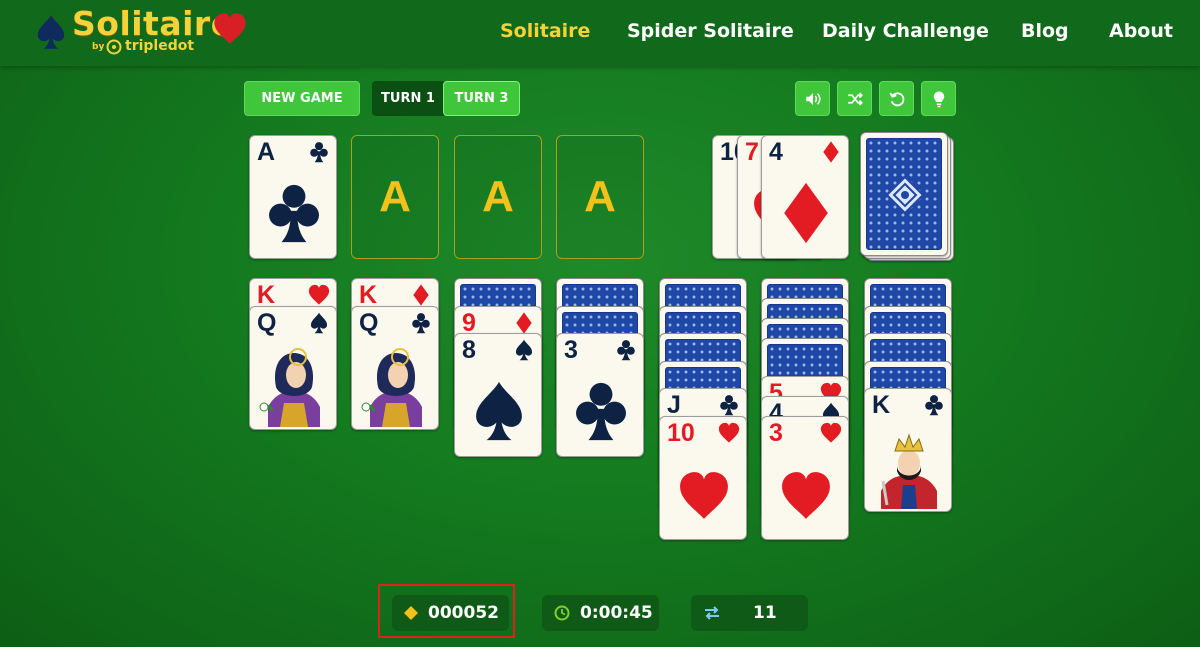 The height and width of the screenshot is (647, 1200). I want to click on heart-logo-icon, so click(230, 29).